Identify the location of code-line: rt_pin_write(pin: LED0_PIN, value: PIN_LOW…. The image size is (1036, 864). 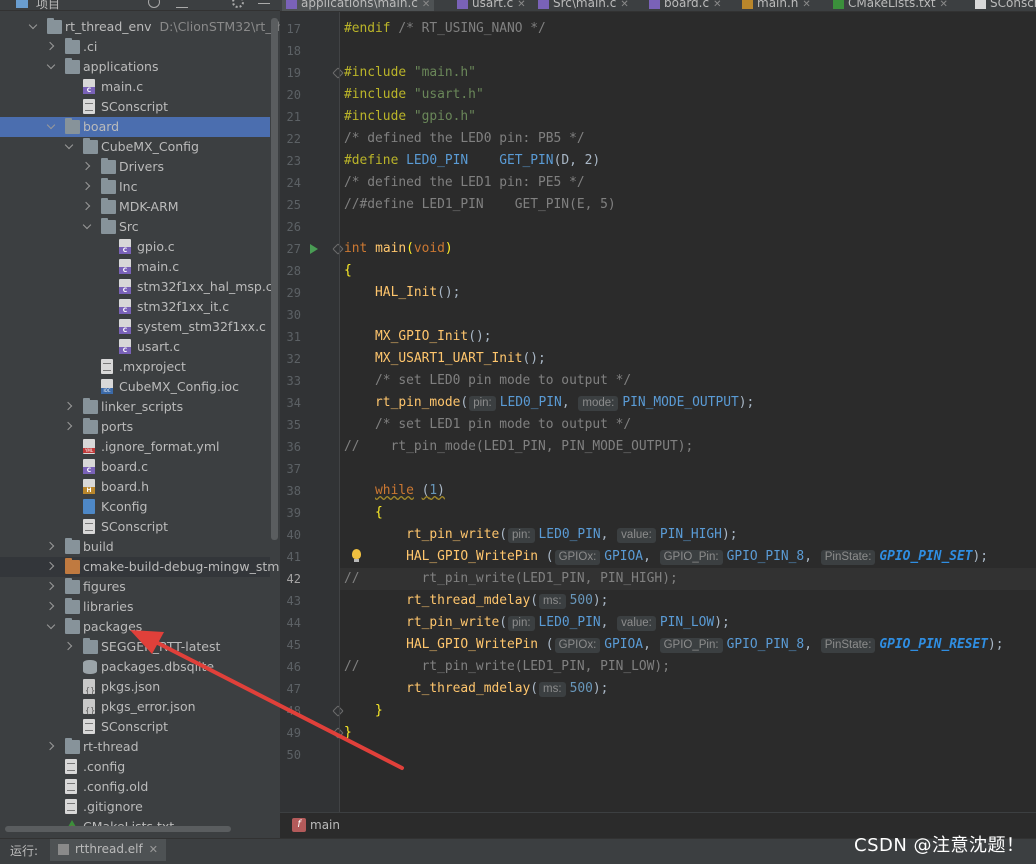
(537, 623).